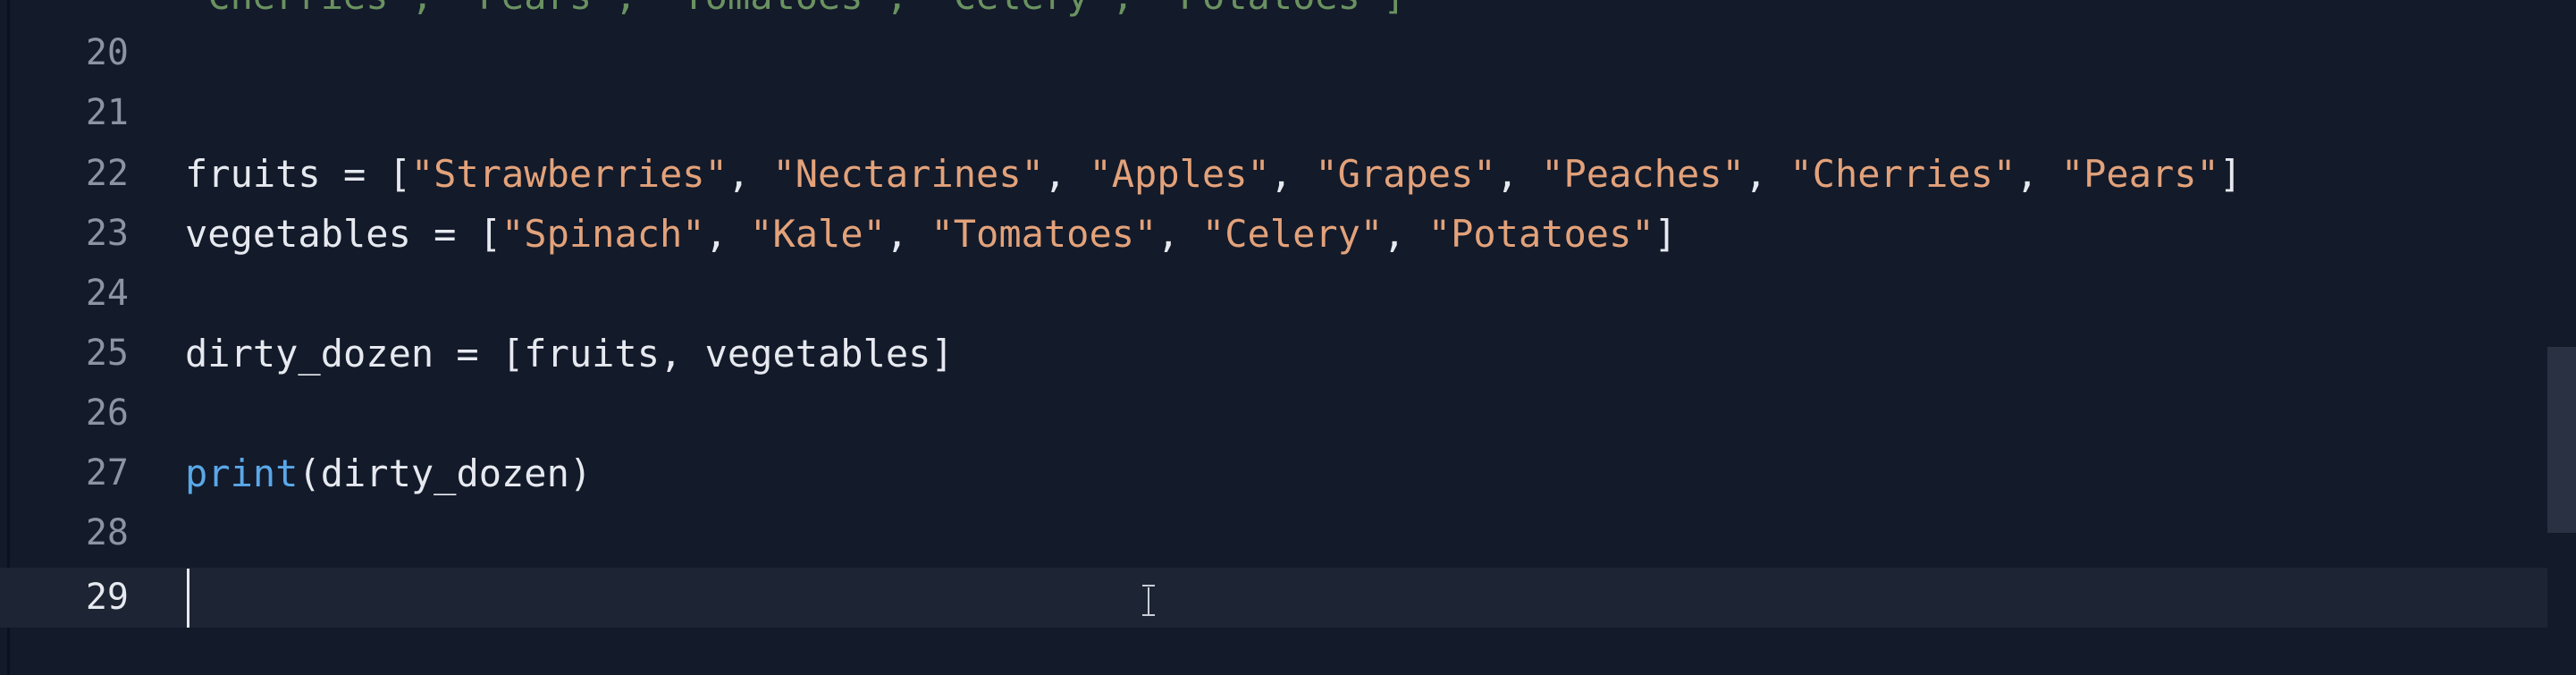 This screenshot has height=675, width=2576. What do you see at coordinates (1274, 598) in the screenshot?
I see `code-line-29-current: 29` at bounding box center [1274, 598].